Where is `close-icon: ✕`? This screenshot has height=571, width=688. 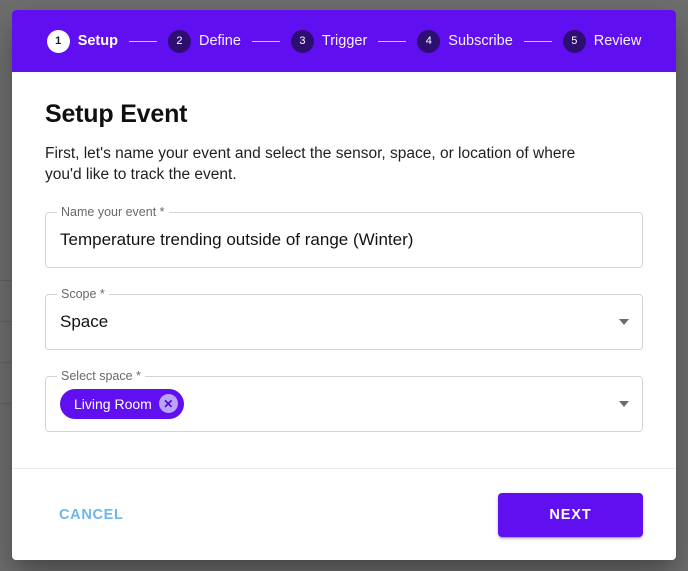
close-icon: ✕ is located at coordinates (168, 404).